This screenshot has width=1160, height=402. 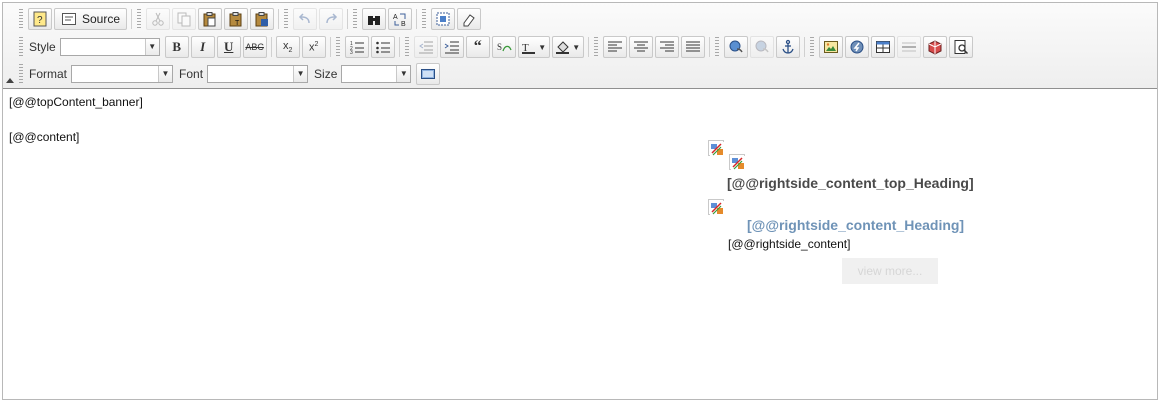 I want to click on outdent-icon, so click(x=425, y=47).